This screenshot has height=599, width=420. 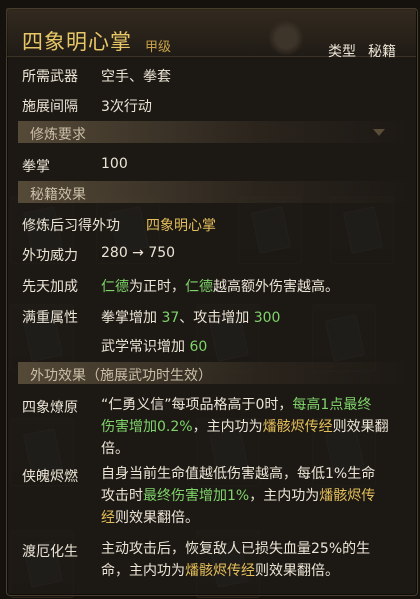 I want to click on full-fist-text: 拳掌增加, so click(x=131, y=318).